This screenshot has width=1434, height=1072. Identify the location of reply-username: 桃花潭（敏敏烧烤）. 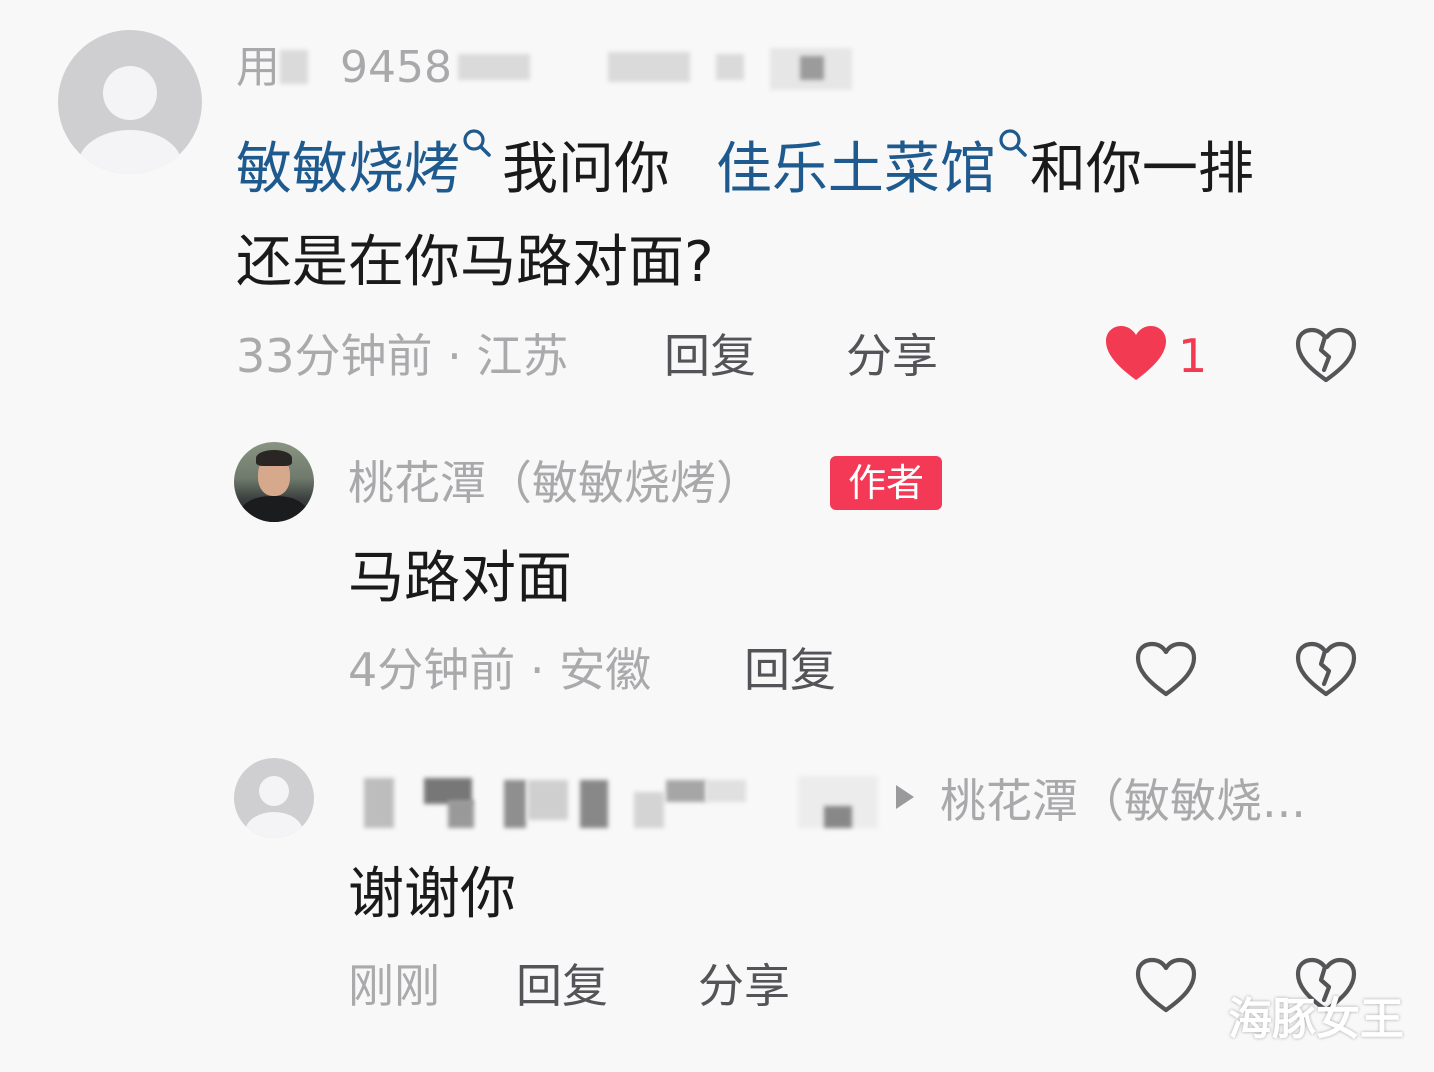
(555, 483).